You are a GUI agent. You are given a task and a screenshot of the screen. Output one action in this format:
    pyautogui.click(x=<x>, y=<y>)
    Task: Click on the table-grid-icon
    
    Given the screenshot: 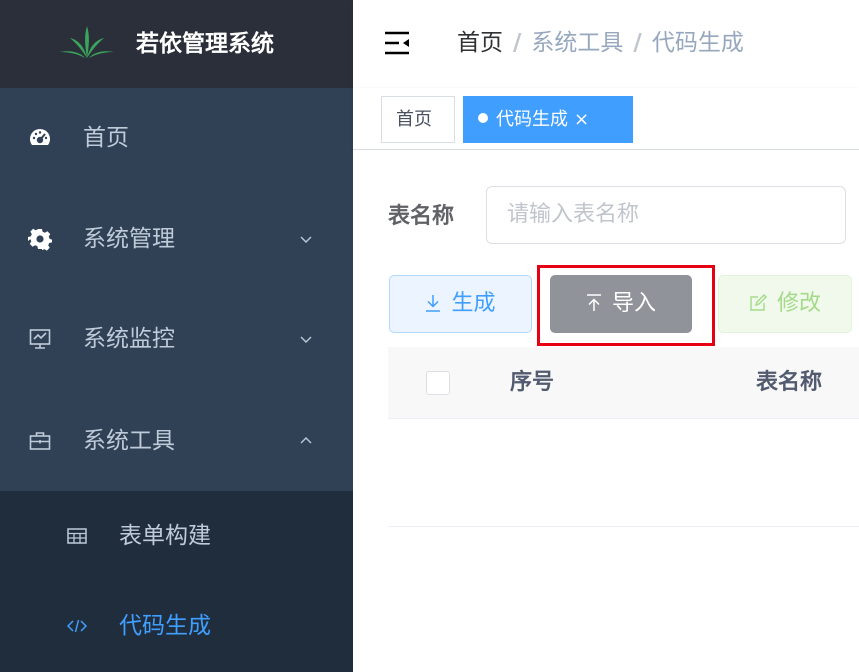 What is the action you would take?
    pyautogui.click(x=77, y=536)
    